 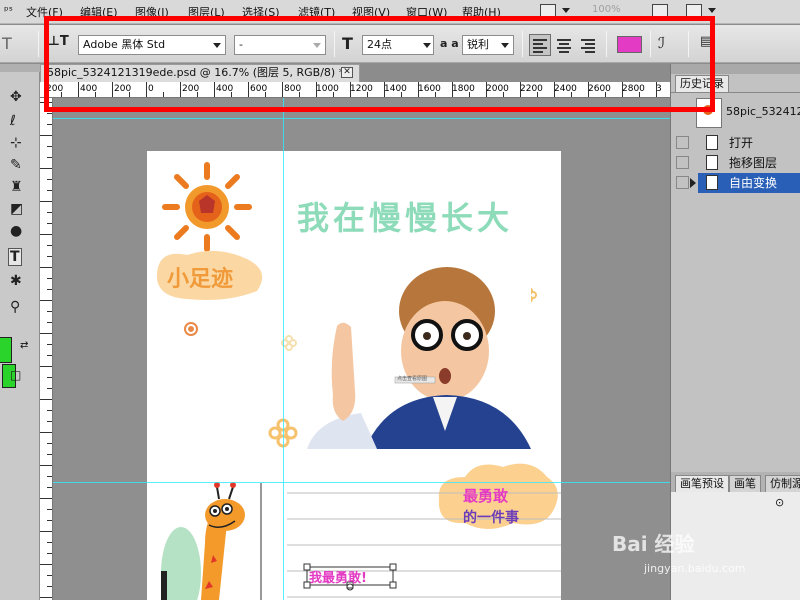 I want to click on zoom-tool: ⚲, so click(x=18, y=307).